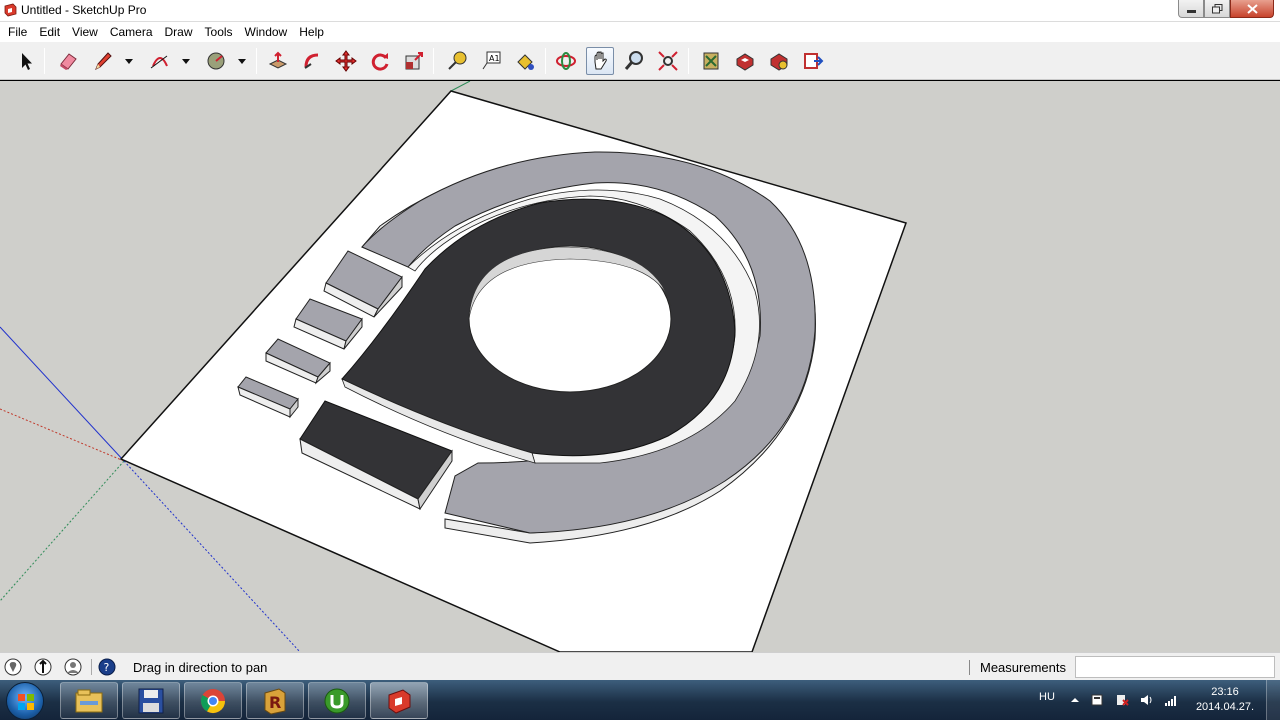 Image resolution: width=1280 pixels, height=720 pixels. What do you see at coordinates (179, 32) in the screenshot?
I see `menu-draw: Draw` at bounding box center [179, 32].